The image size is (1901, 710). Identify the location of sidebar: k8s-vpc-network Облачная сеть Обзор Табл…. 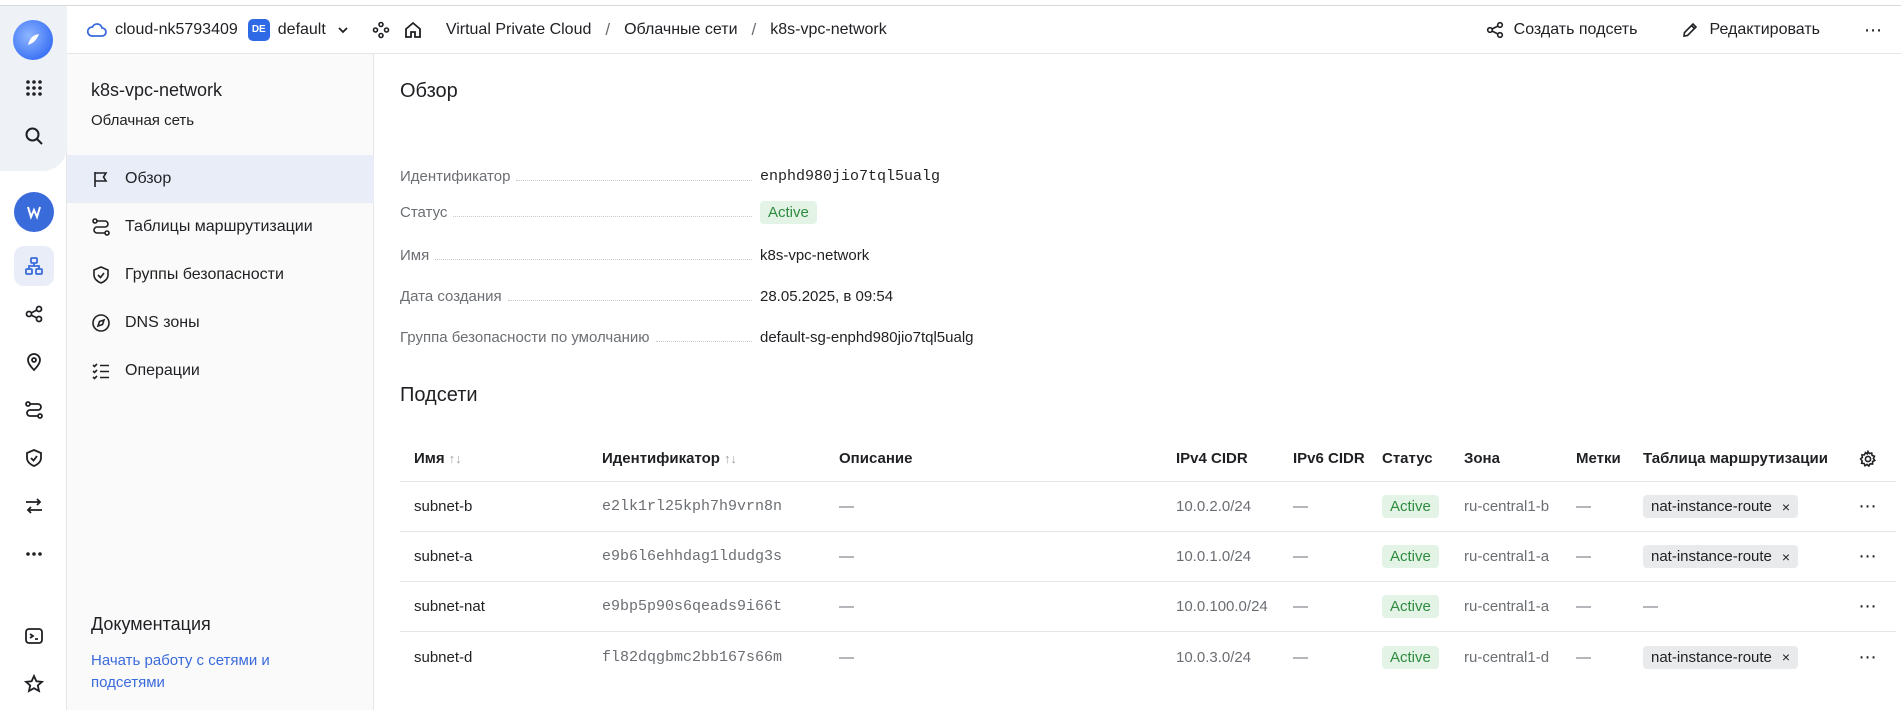
(220, 382).